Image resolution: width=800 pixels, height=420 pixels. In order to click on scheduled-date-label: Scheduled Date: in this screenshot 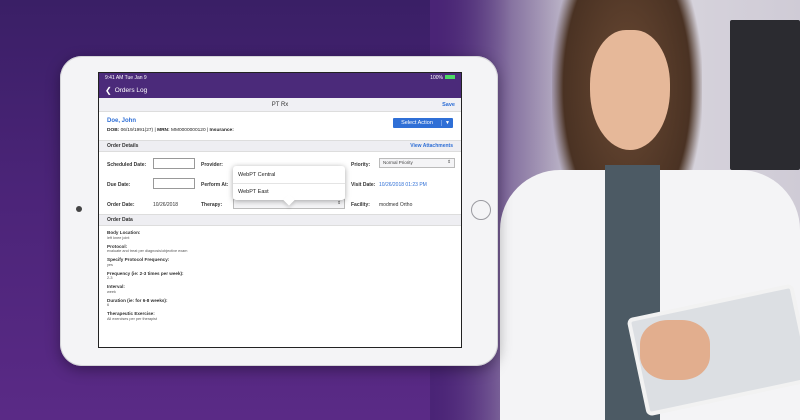, I will do `click(127, 165)`.